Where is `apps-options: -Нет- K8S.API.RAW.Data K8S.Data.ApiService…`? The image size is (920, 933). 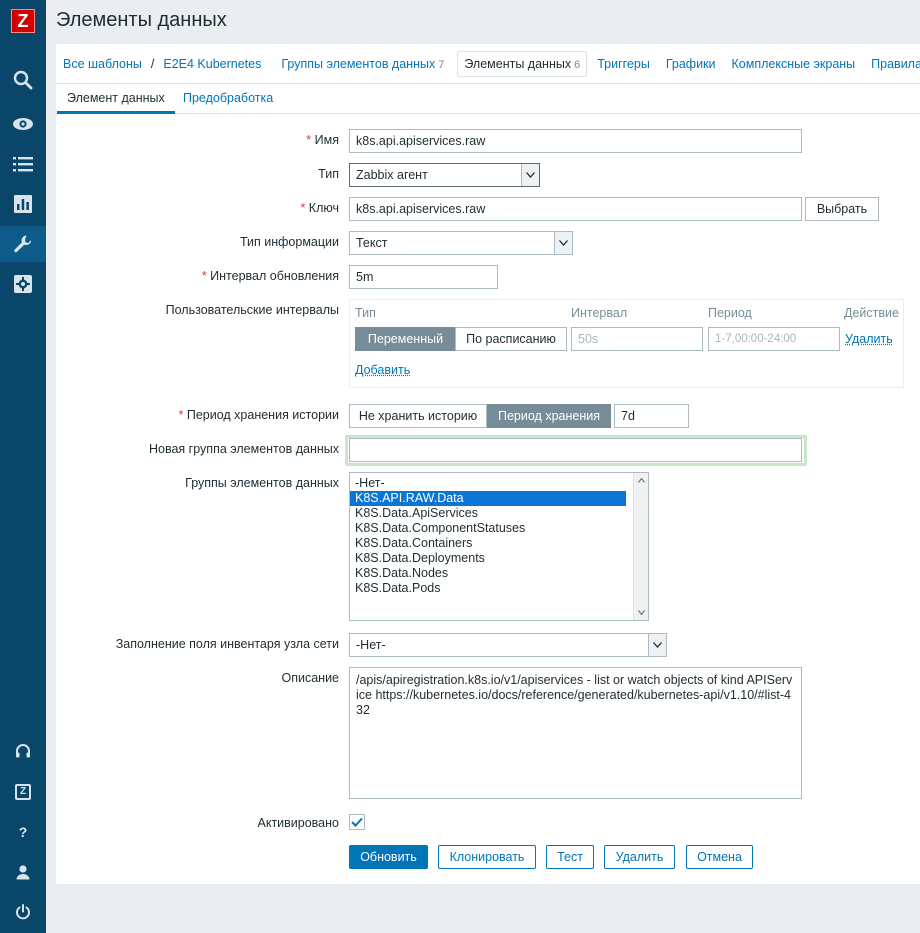
apps-options: -Нет- K8S.API.RAW.Data K8S.Data.ApiService… is located at coordinates (499, 536).